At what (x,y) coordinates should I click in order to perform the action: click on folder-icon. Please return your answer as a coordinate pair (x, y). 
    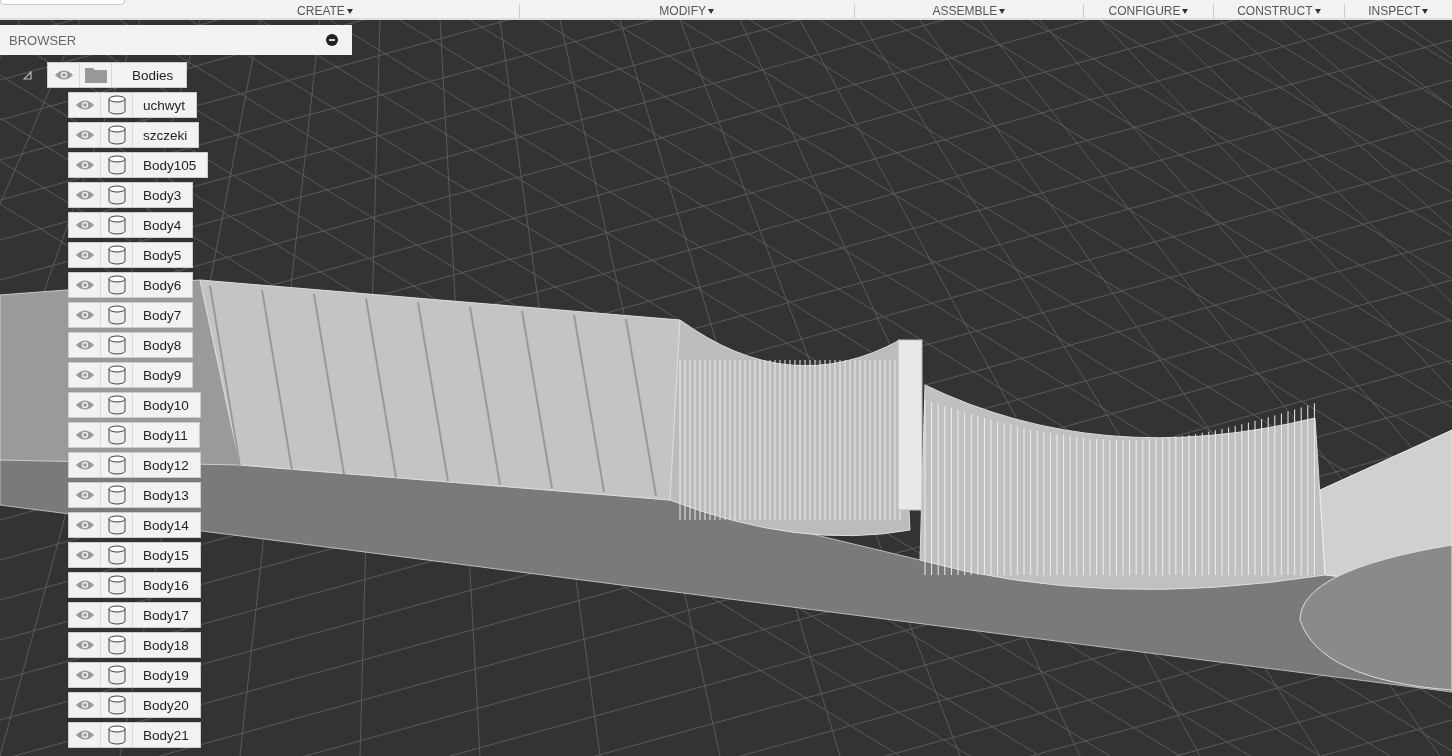
    Looking at the image, I should click on (95, 75).